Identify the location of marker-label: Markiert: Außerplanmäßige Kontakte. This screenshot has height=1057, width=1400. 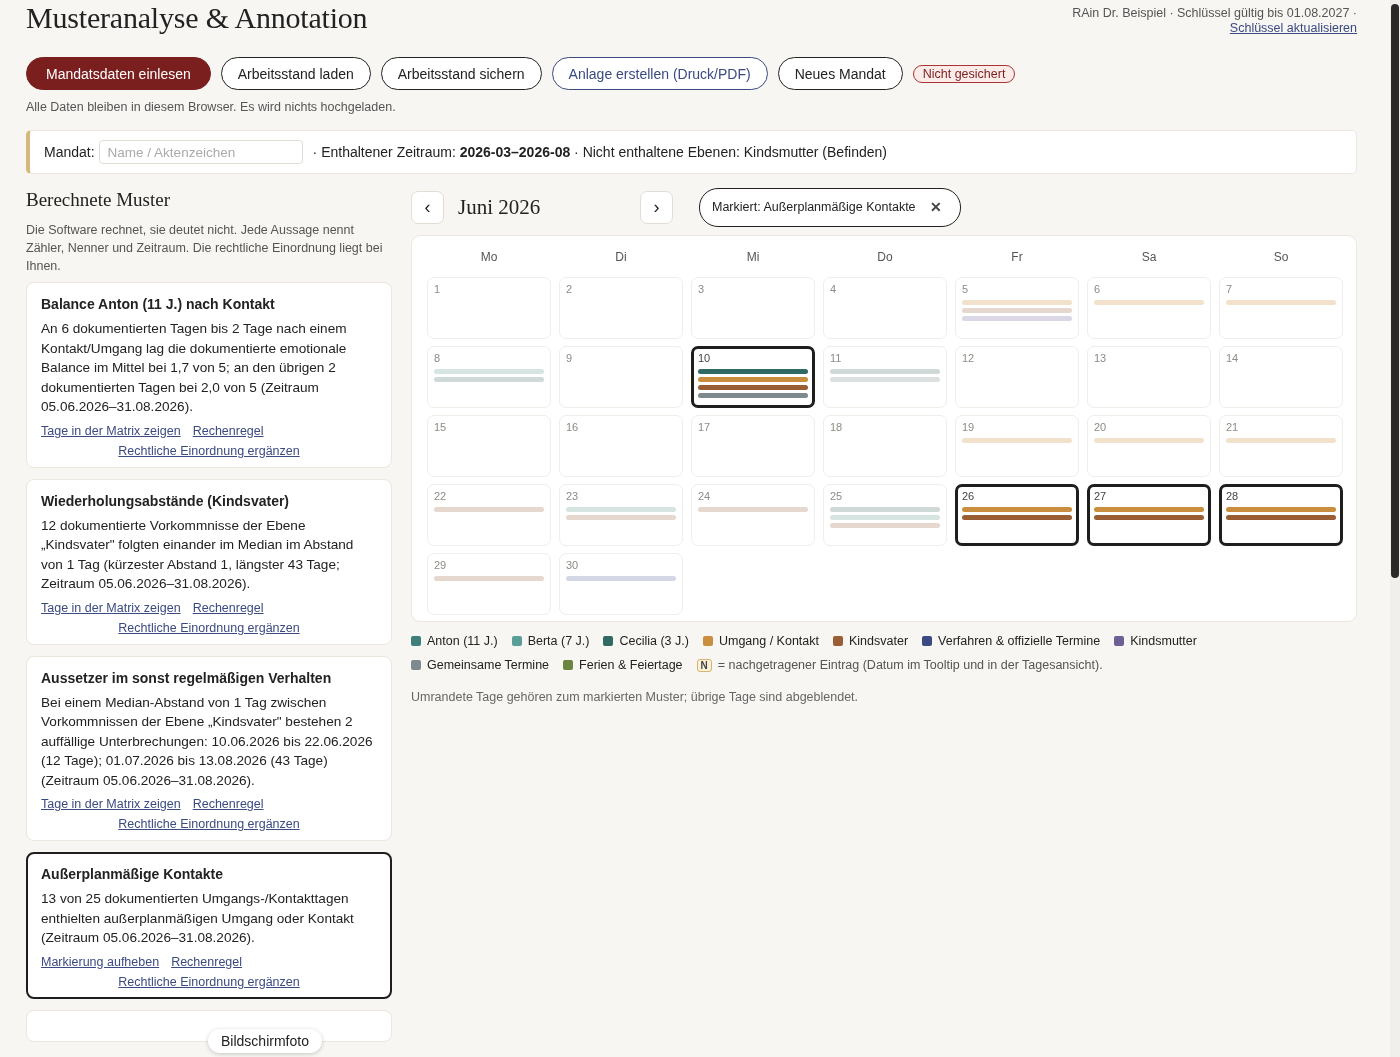
(814, 207).